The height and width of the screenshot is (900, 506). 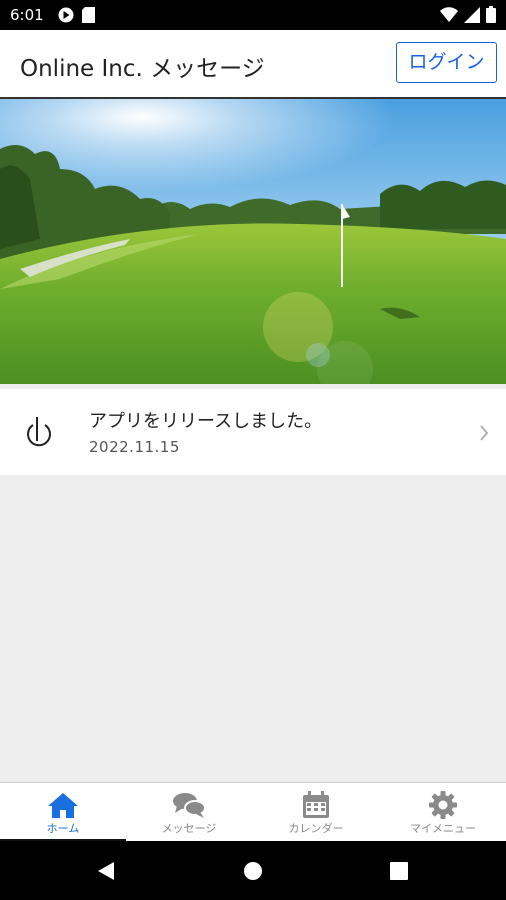 I want to click on google-play-icon, so click(x=66, y=15).